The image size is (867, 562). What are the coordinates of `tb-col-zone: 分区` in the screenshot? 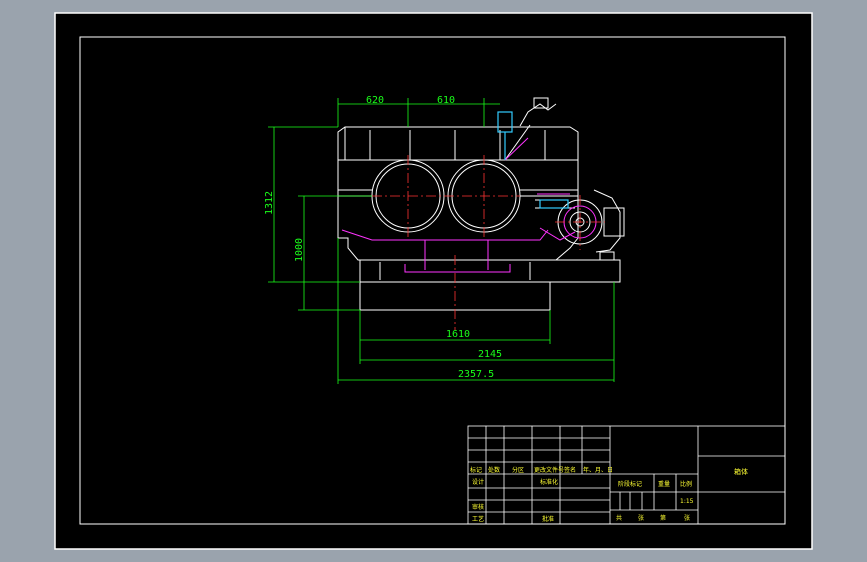 It's located at (518, 470).